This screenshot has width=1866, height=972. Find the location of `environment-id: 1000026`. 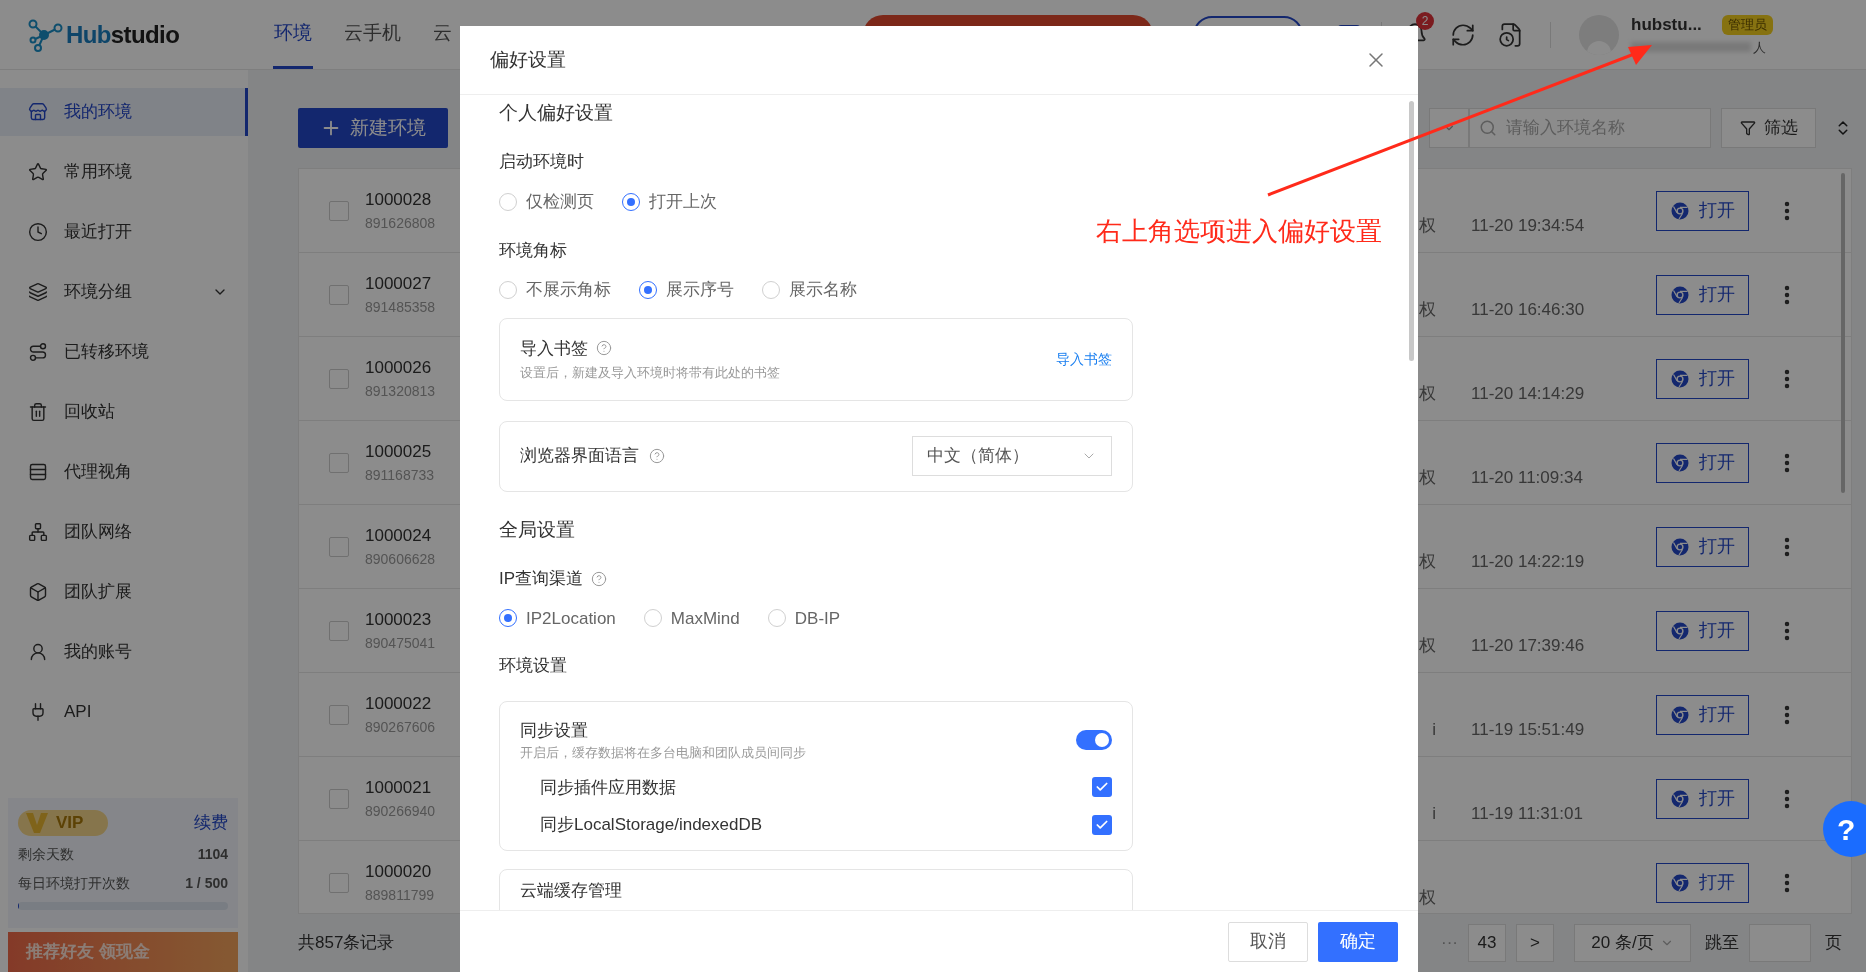

environment-id: 1000026 is located at coordinates (399, 368).